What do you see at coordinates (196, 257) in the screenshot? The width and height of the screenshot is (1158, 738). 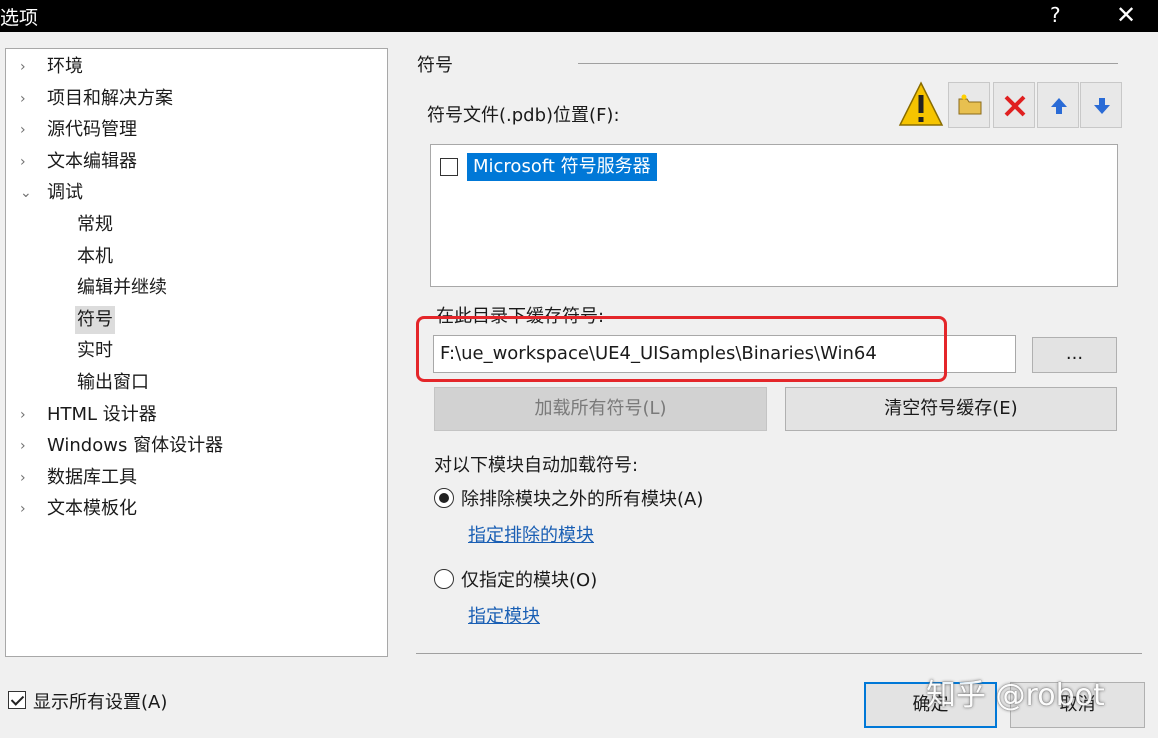 I see `tree-item: 本机` at bounding box center [196, 257].